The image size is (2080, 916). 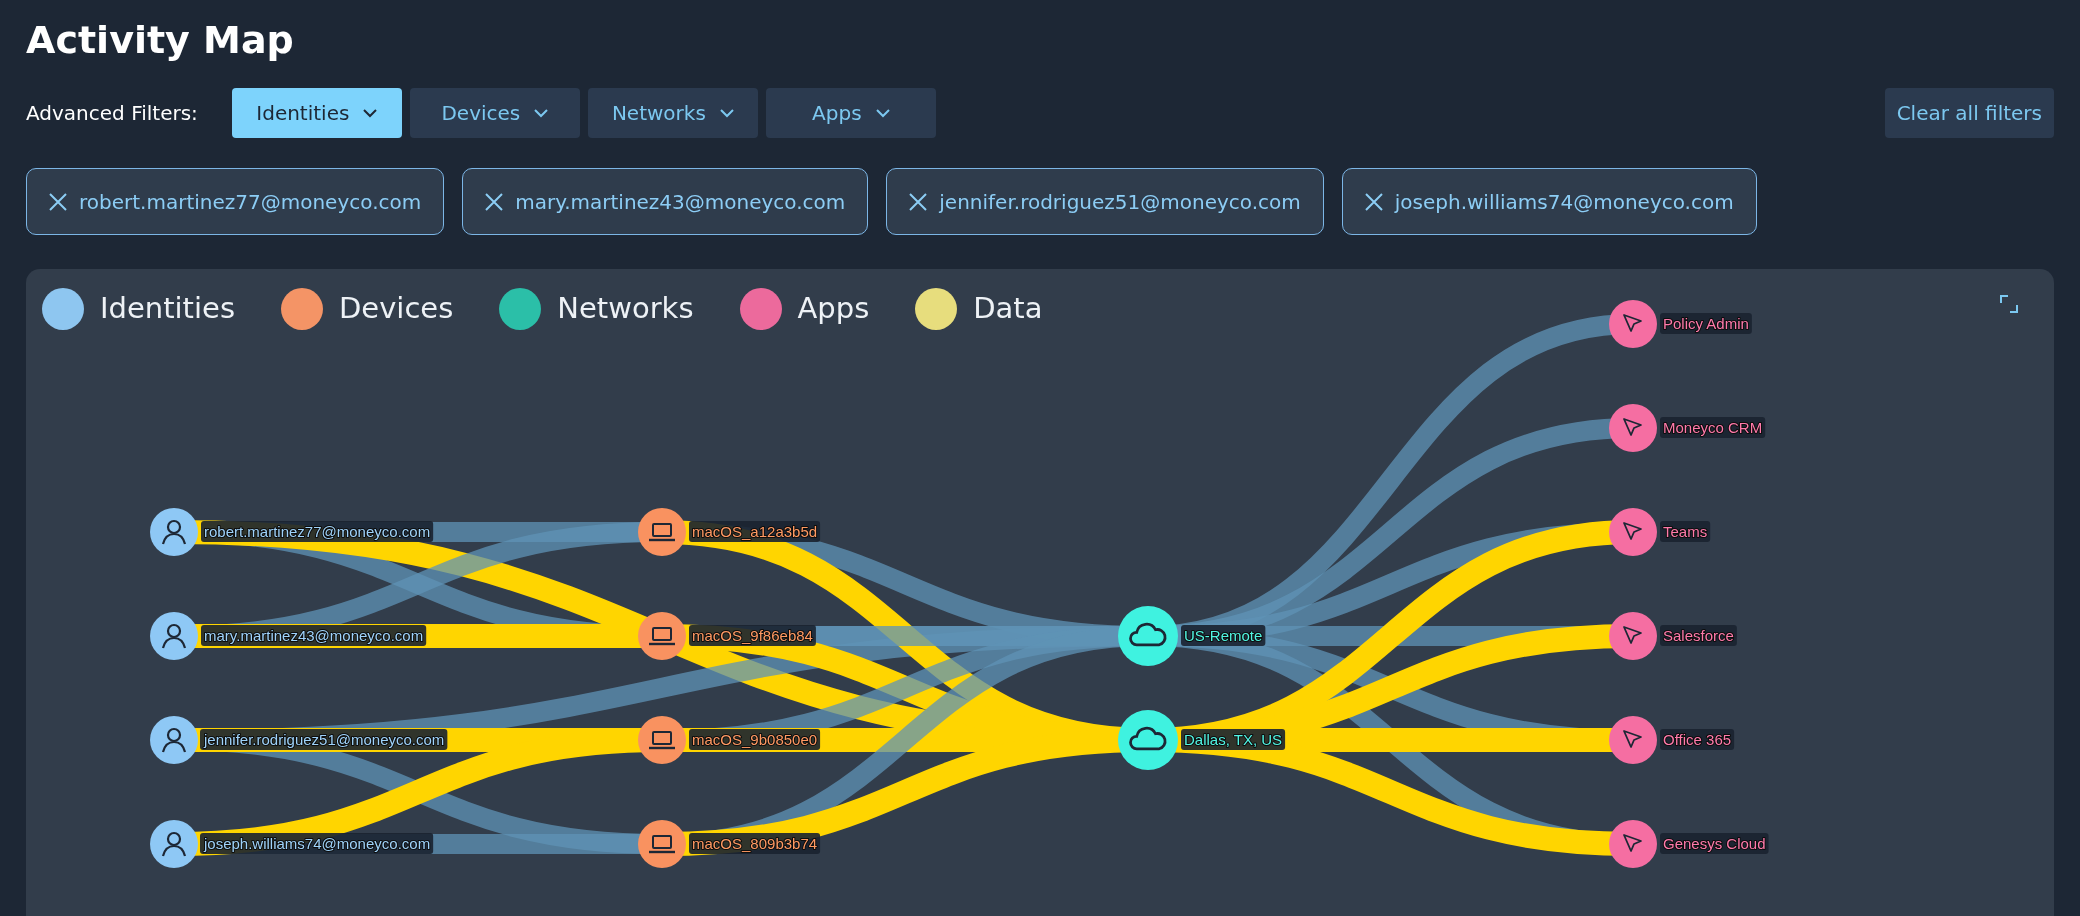 What do you see at coordinates (1697, 739) in the screenshot?
I see `node-label: Office 365` at bounding box center [1697, 739].